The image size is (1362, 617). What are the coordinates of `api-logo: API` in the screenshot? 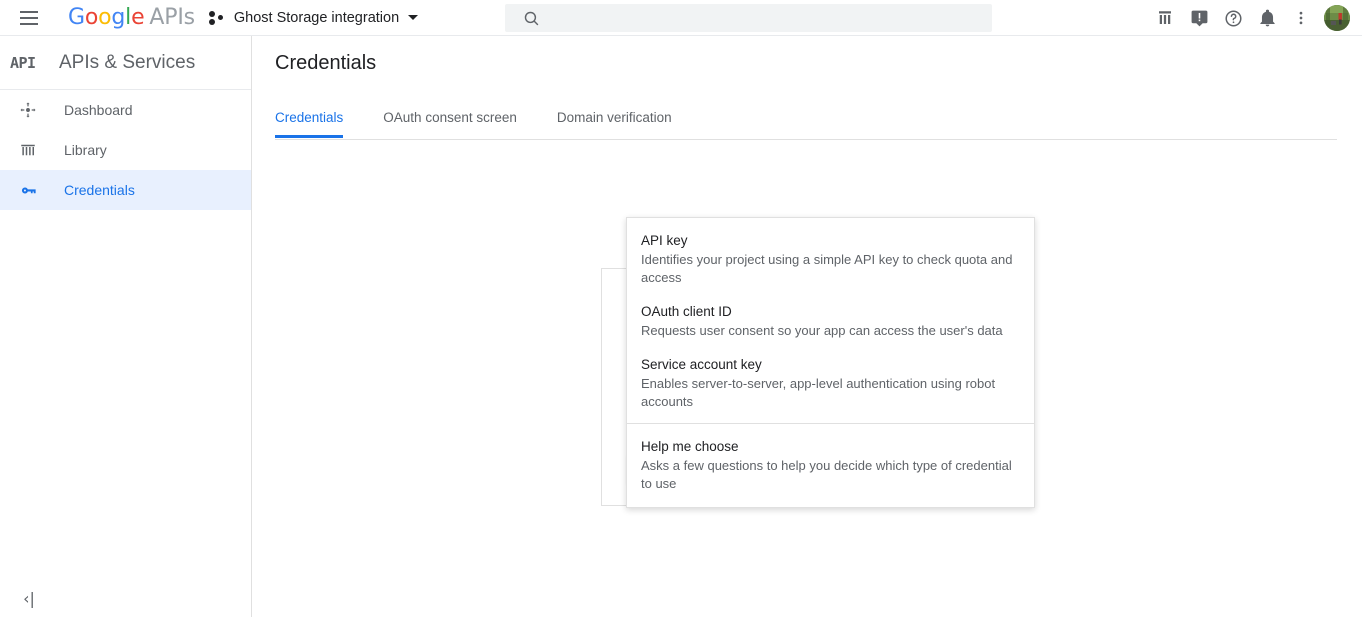 It's located at (23, 62).